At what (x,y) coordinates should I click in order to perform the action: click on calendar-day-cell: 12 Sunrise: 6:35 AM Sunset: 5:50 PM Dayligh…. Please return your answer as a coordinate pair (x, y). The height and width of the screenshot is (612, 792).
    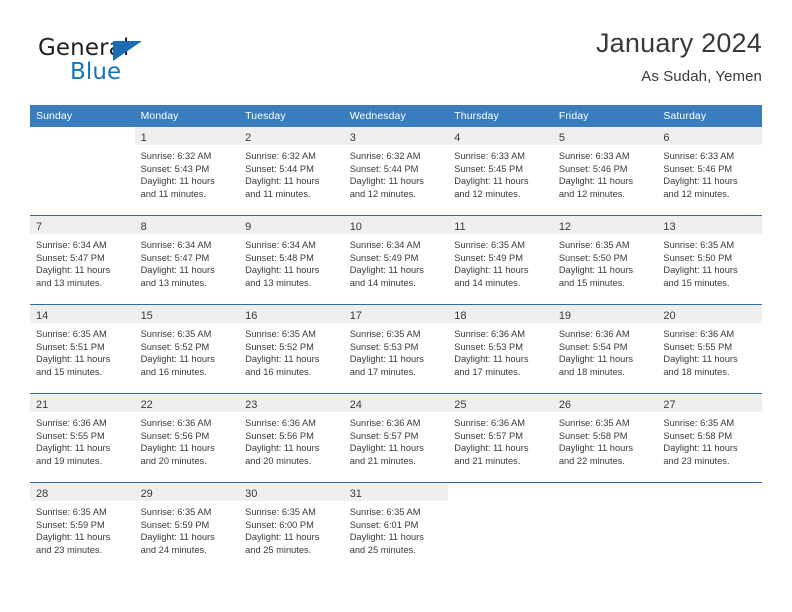
    Looking at the image, I should click on (605, 260).